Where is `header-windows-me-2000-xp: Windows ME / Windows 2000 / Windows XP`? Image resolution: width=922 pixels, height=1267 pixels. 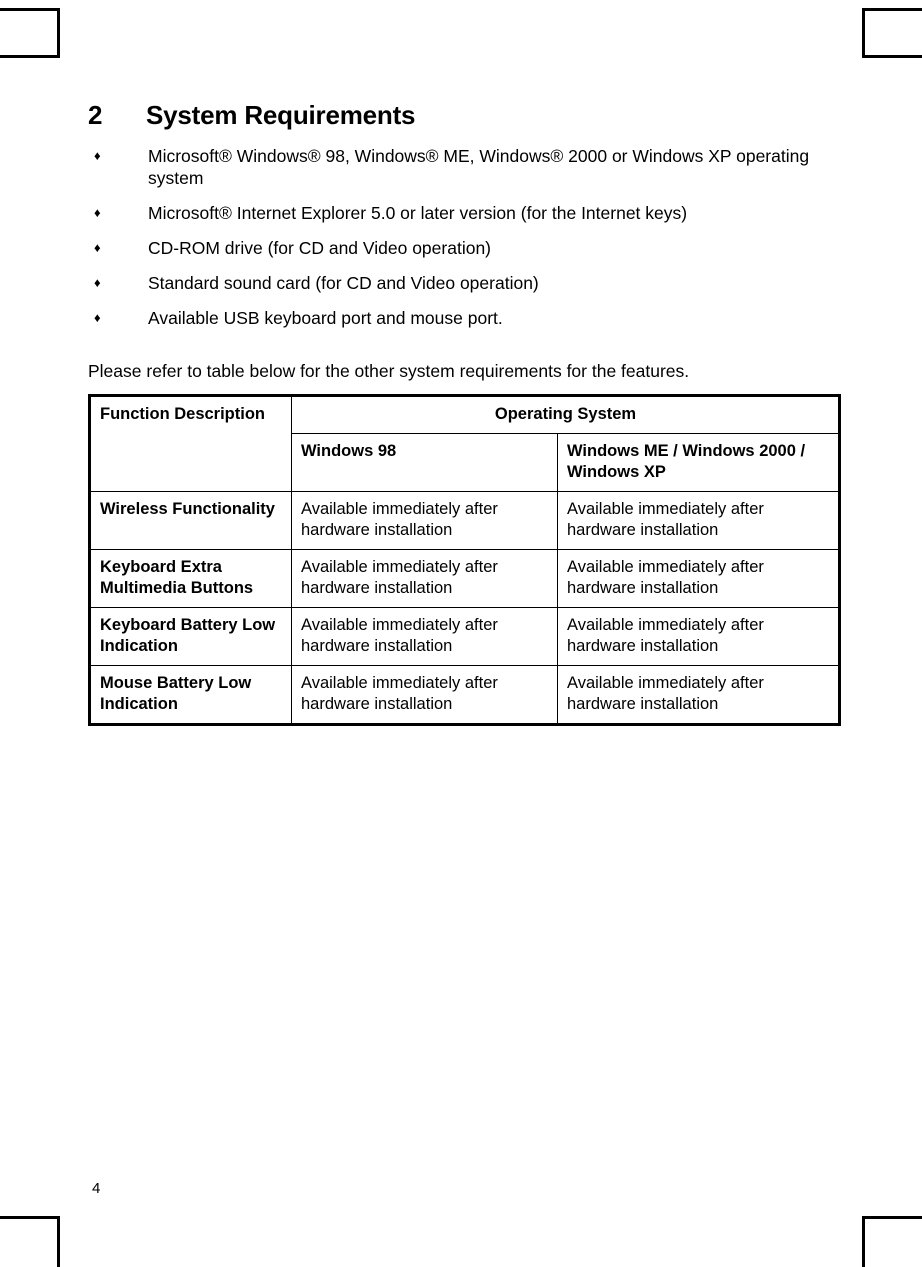 header-windows-me-2000-xp: Windows ME / Windows 2000 / Windows XP is located at coordinates (698, 462).